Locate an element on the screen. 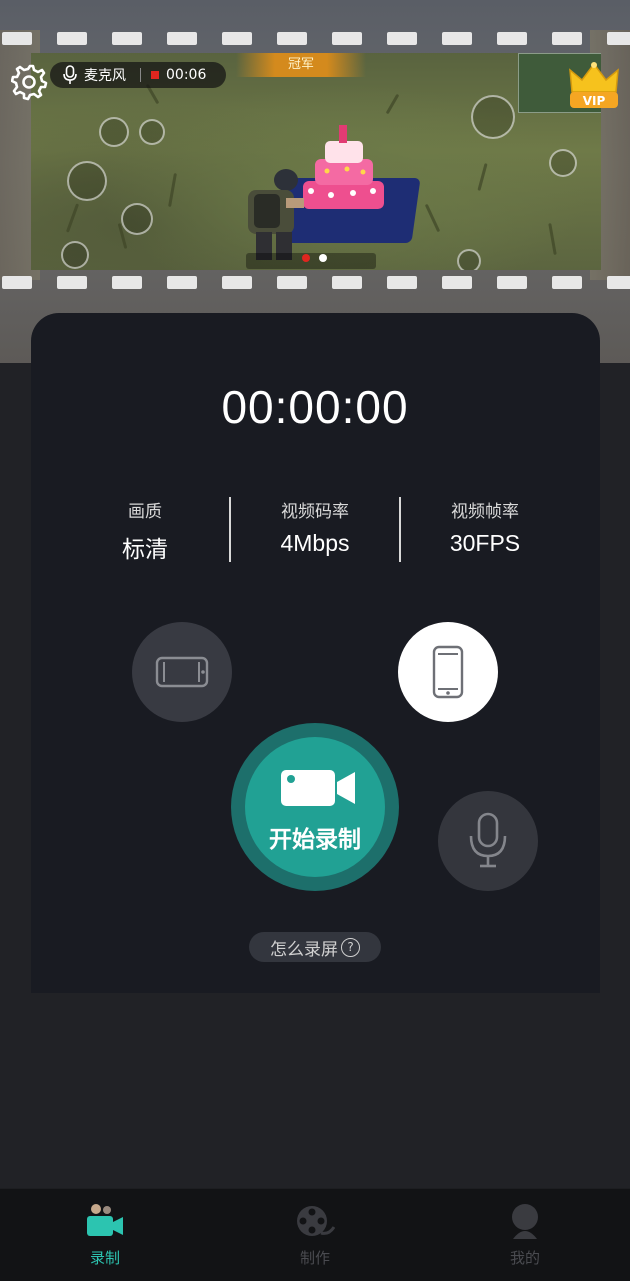 The height and width of the screenshot is (1281, 630). game-soldier is located at coordinates (276, 214).